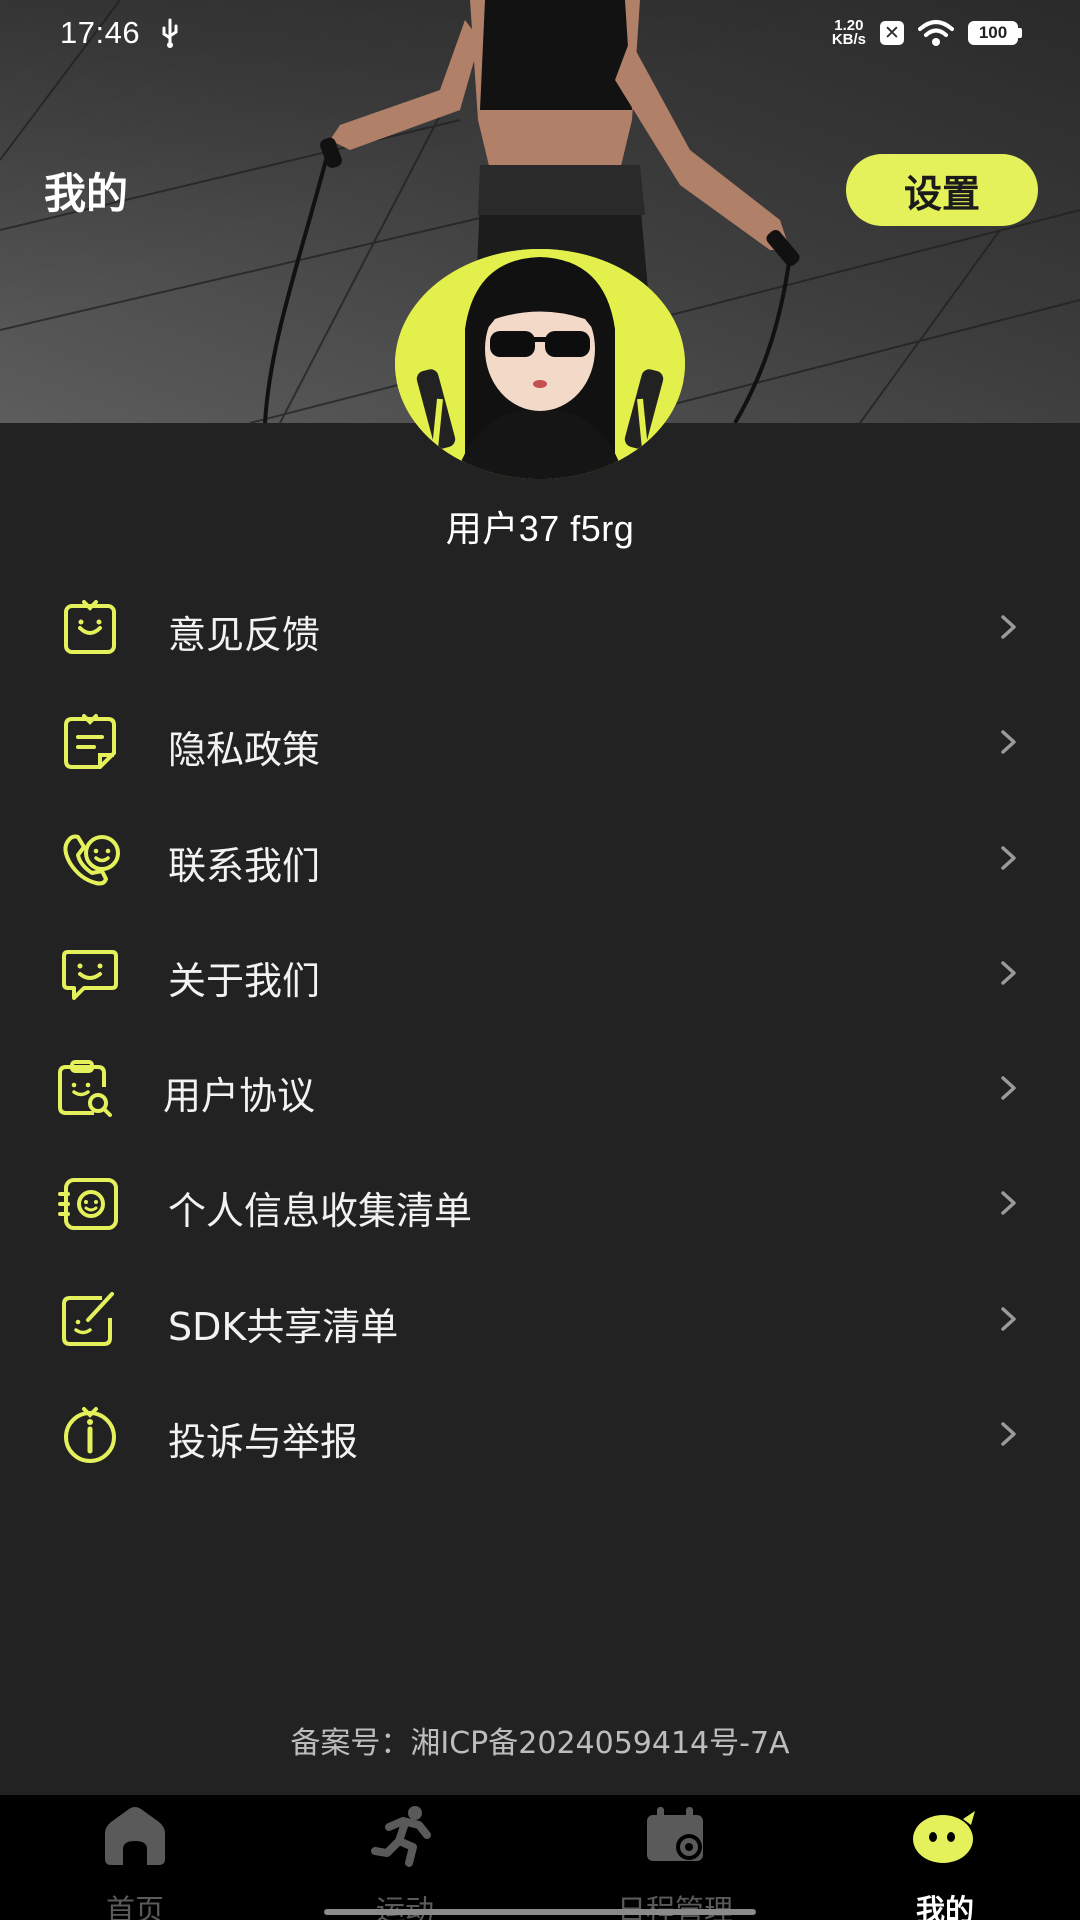 This screenshot has height=1920, width=1080. Describe the element at coordinates (244, 980) in the screenshot. I see `menu-label: 关于我们` at that location.